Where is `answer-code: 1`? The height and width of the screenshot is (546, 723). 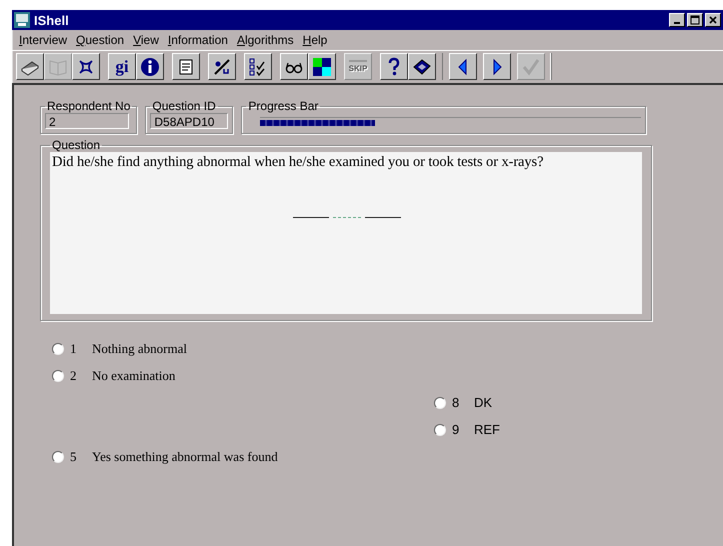 answer-code: 1 is located at coordinates (74, 348).